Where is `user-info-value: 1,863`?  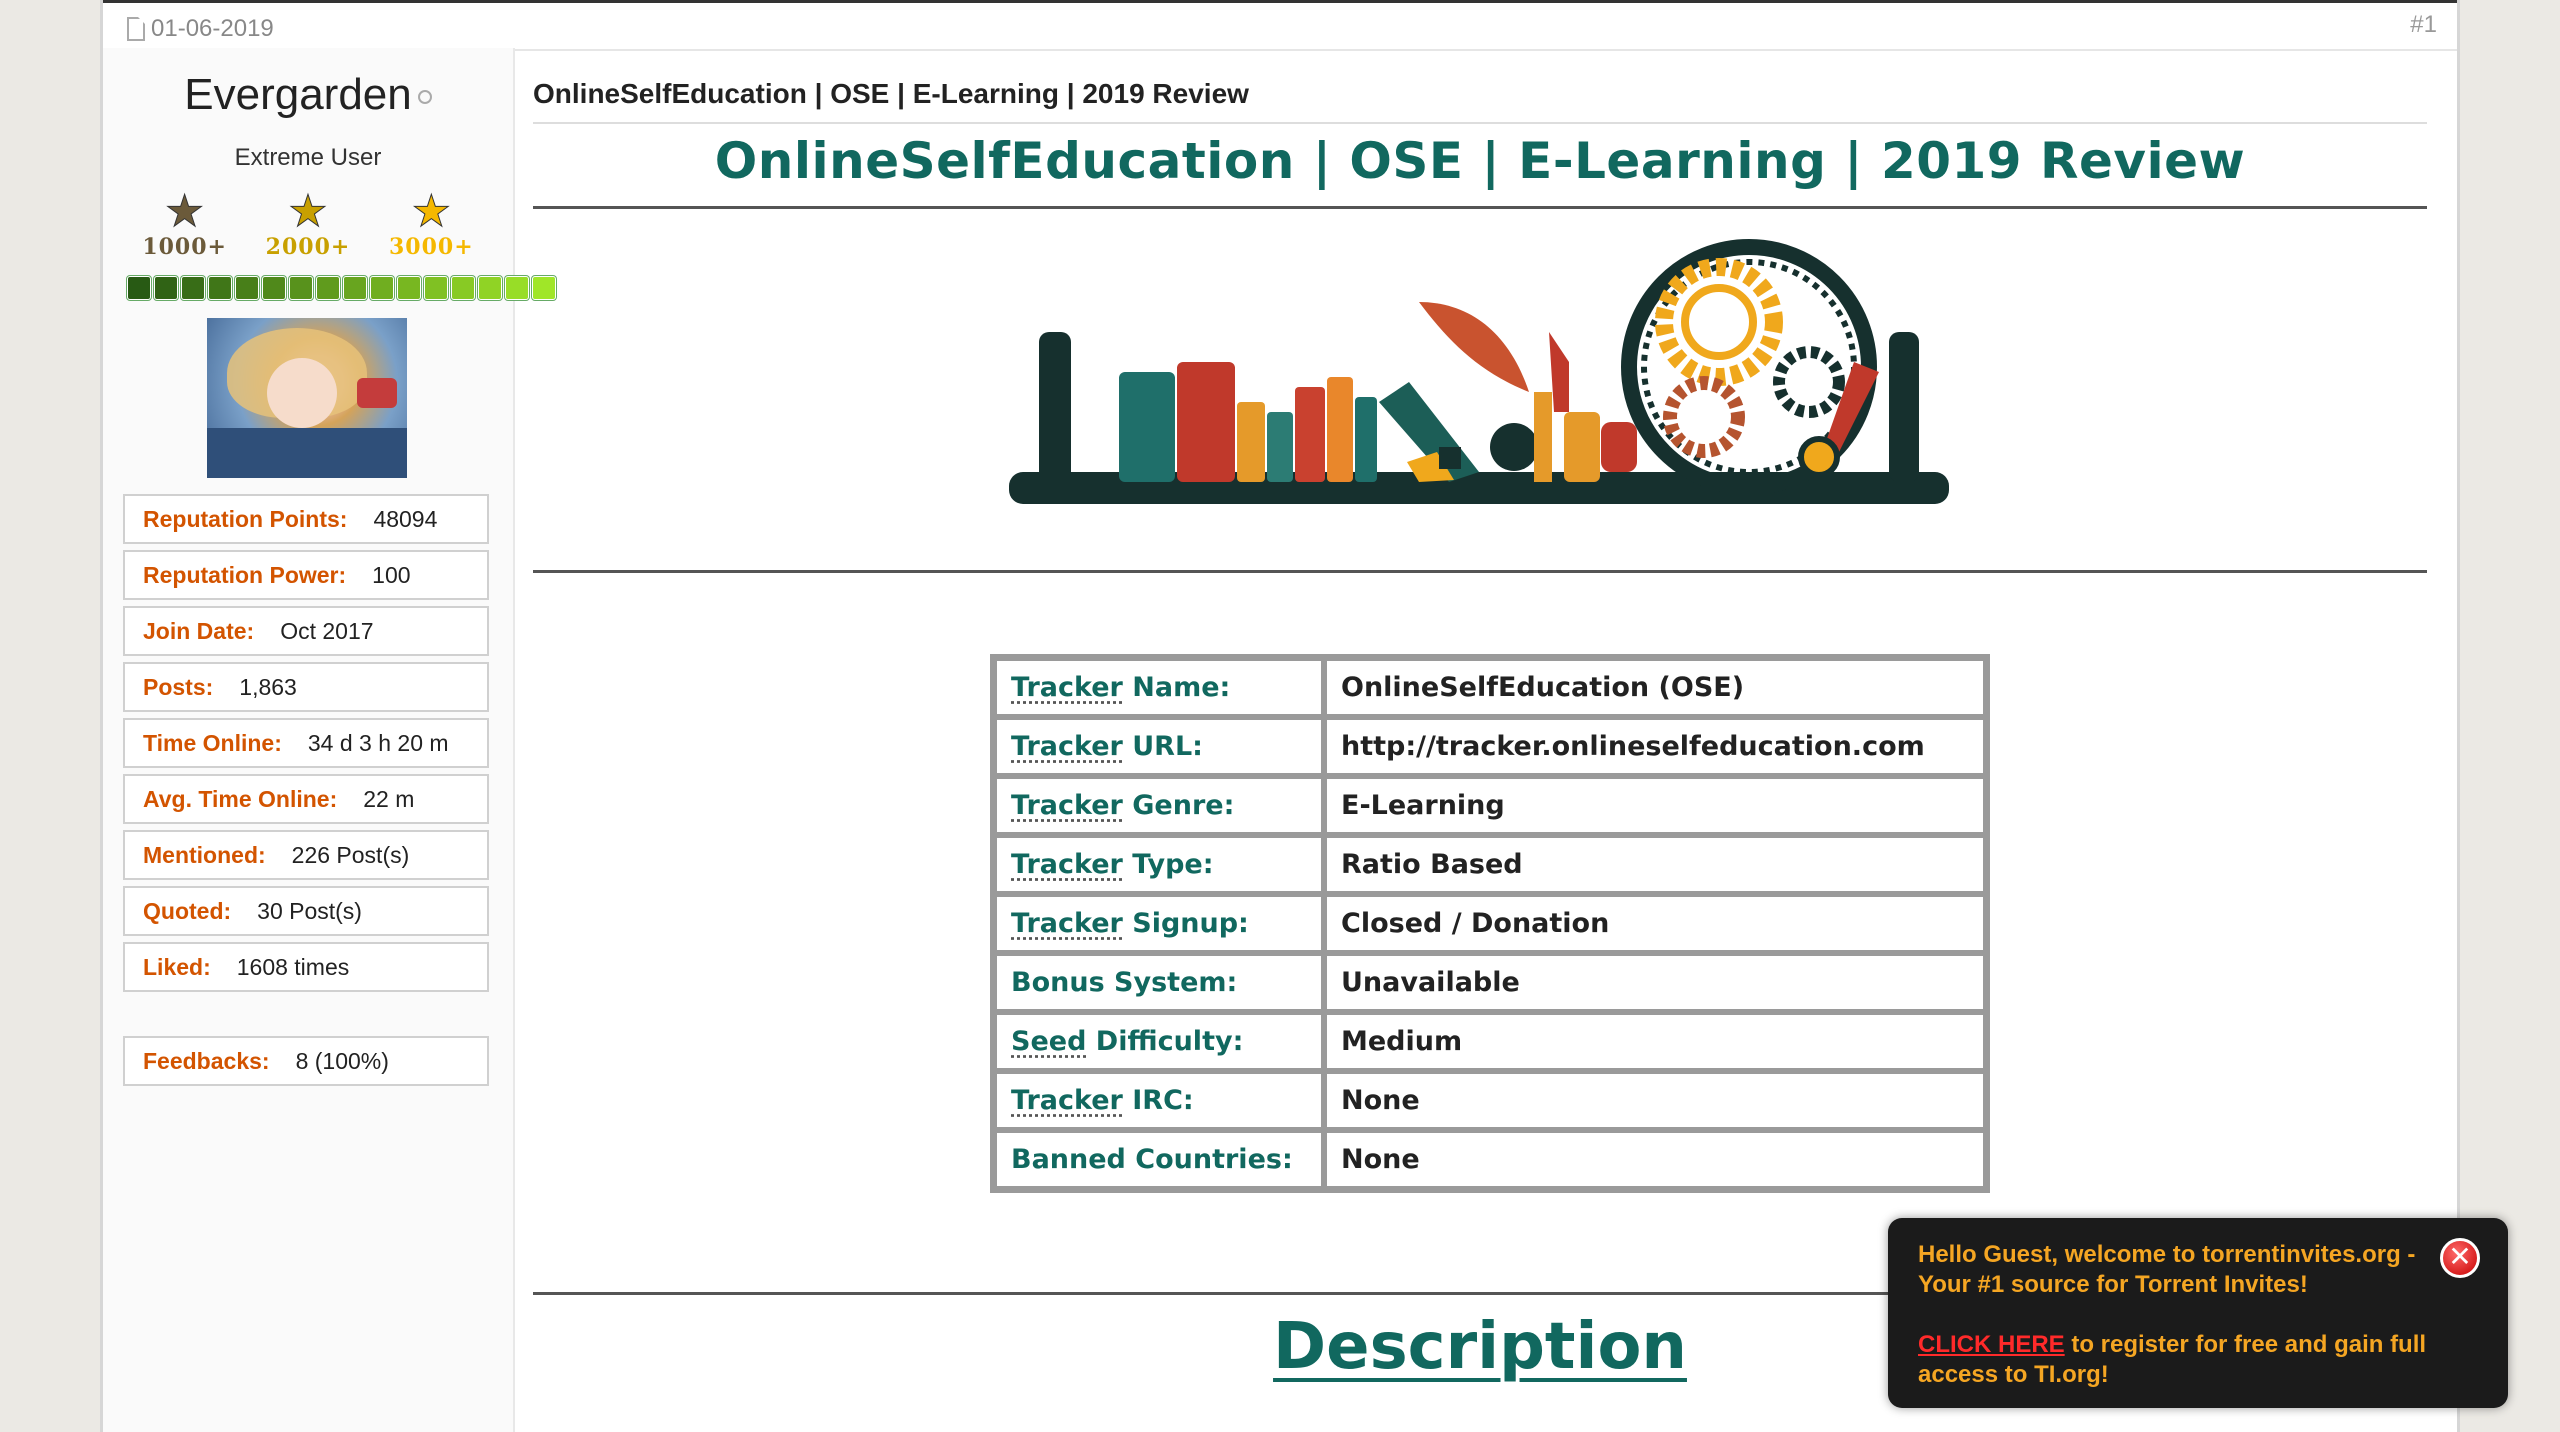
user-info-value: 1,863 is located at coordinates (268, 686).